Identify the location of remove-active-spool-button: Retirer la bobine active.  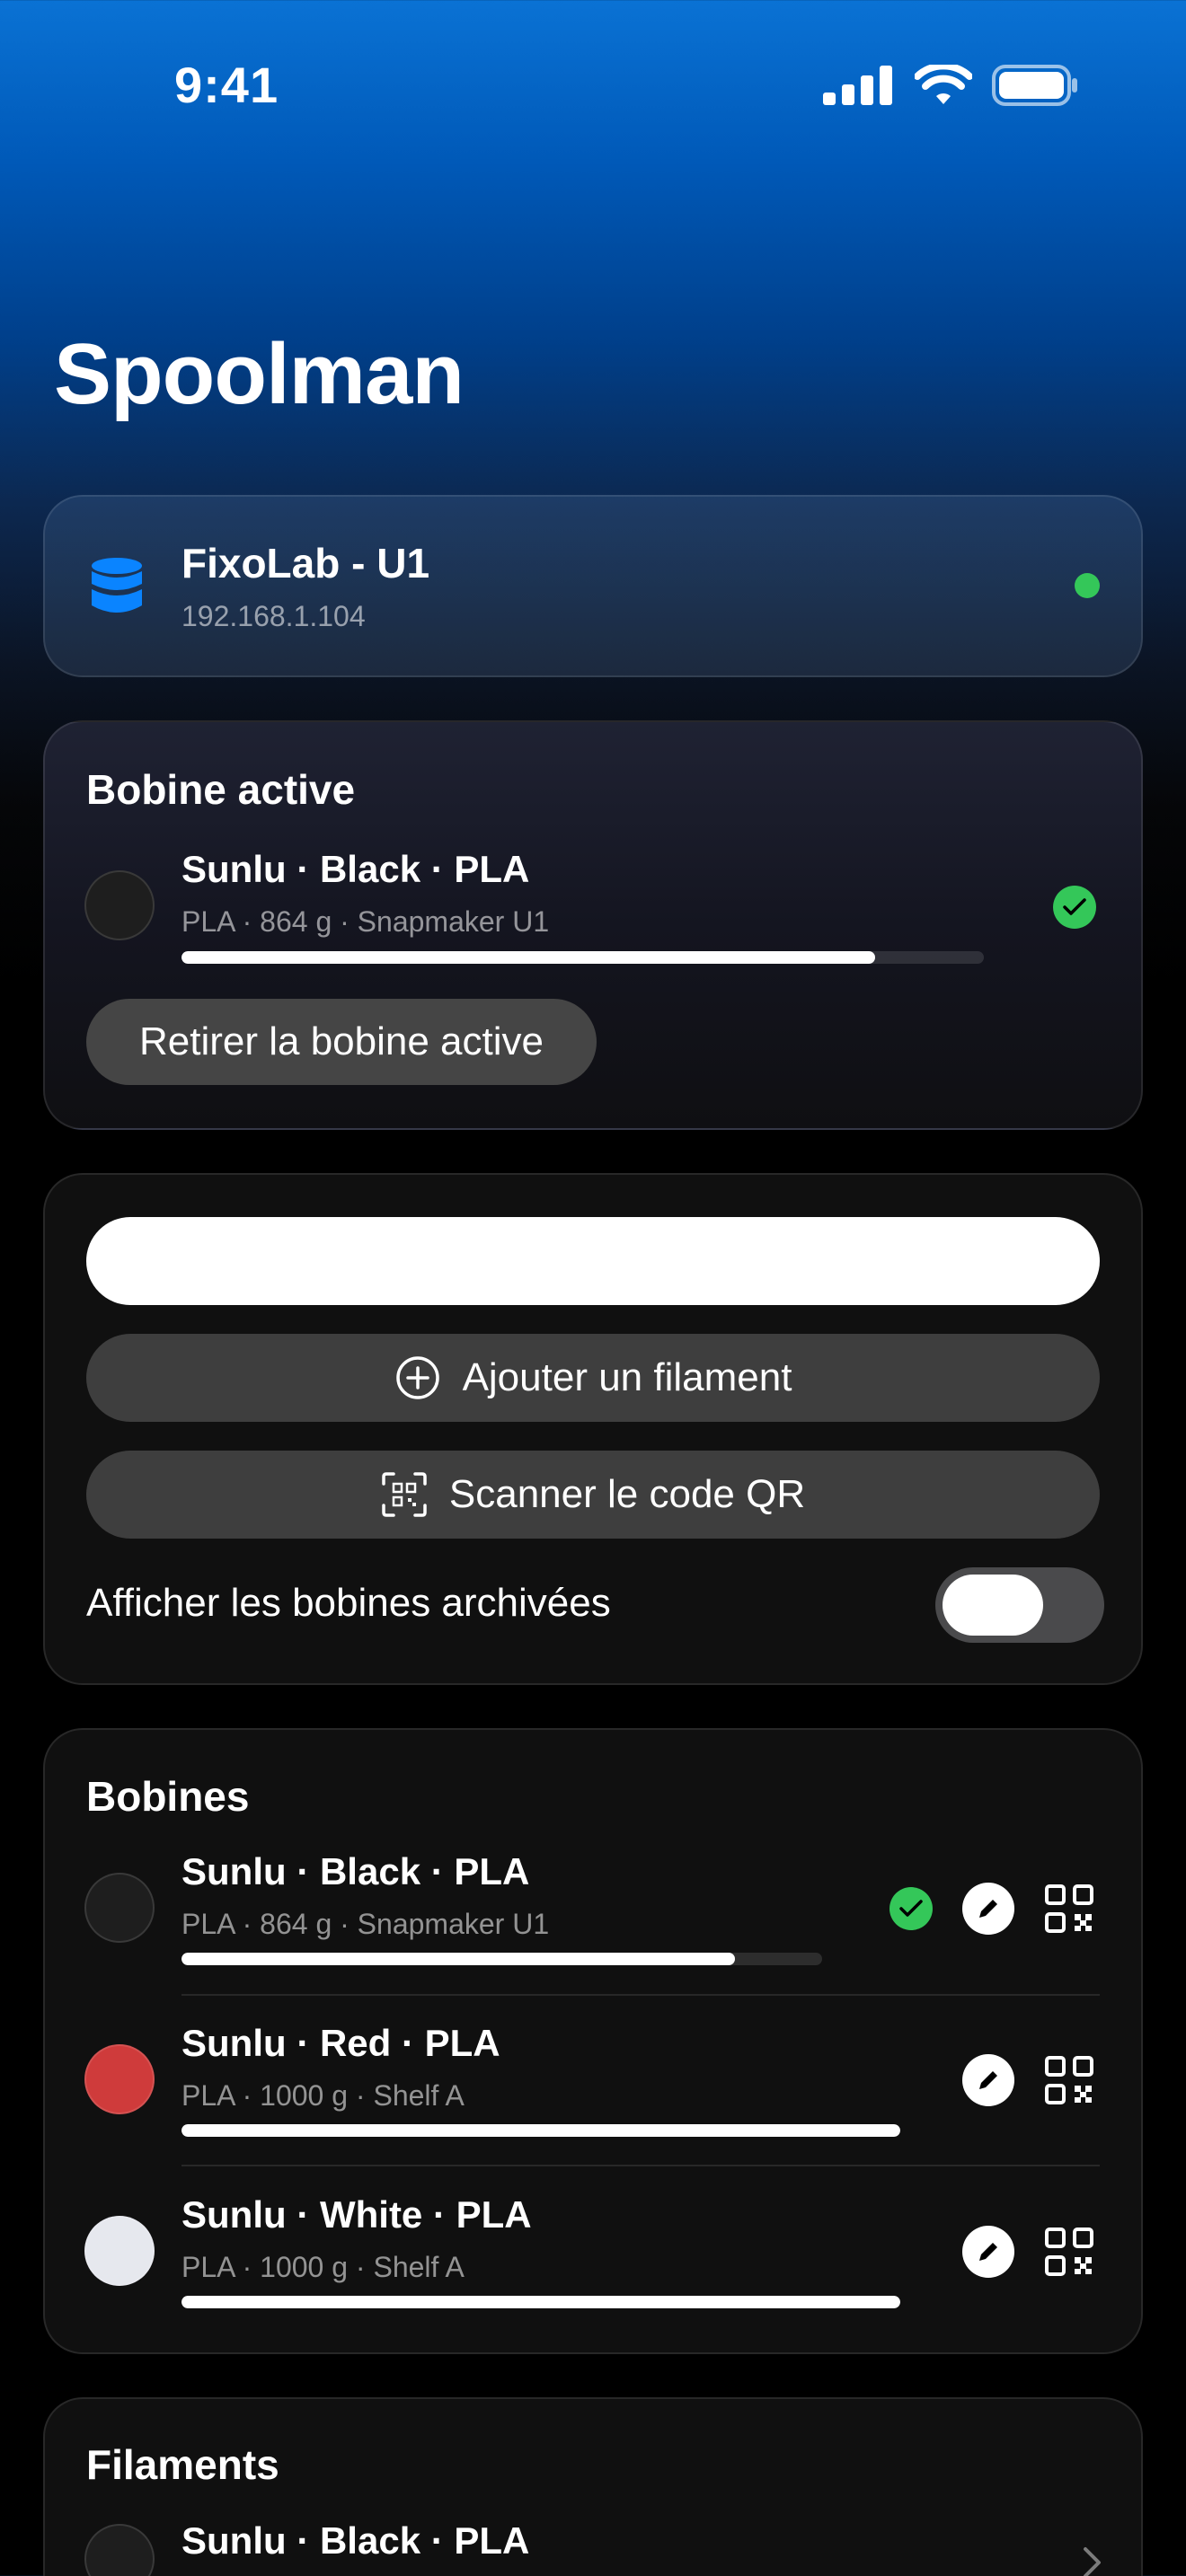
(341, 1042).